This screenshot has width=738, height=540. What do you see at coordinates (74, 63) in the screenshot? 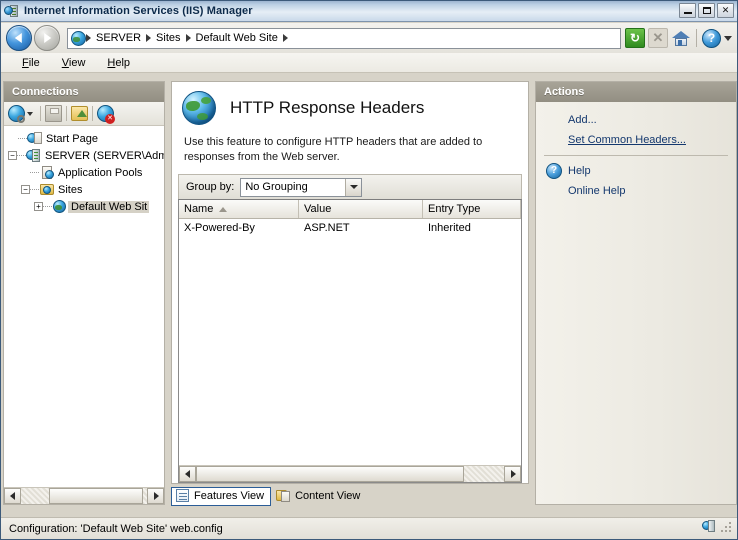
I see `menu-view: View` at bounding box center [74, 63].